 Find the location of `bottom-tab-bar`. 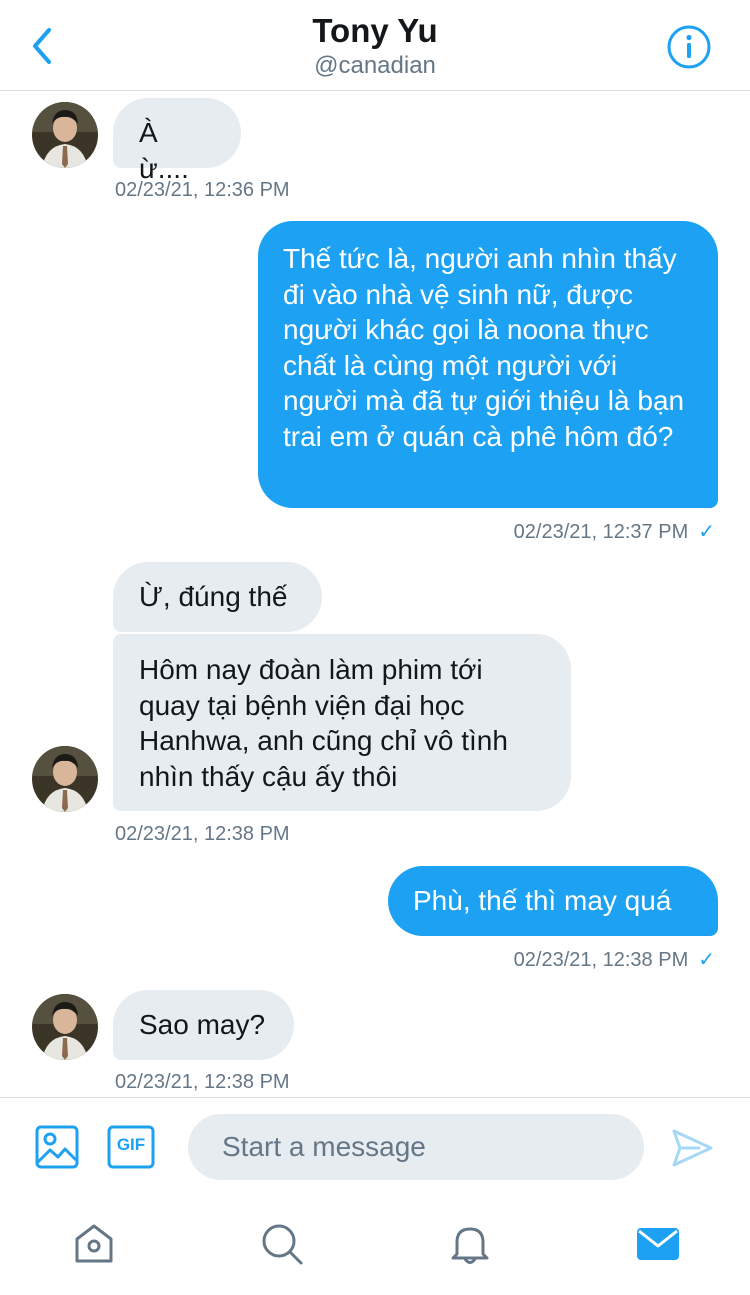

bottom-tab-bar is located at coordinates (375, 1244).